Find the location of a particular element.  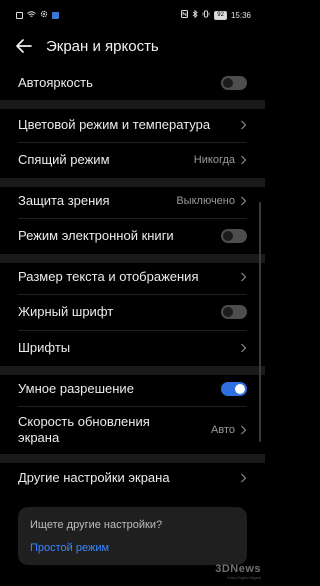

watermark-logo: 3DNews Daily Digital Digest is located at coordinates (238, 571).